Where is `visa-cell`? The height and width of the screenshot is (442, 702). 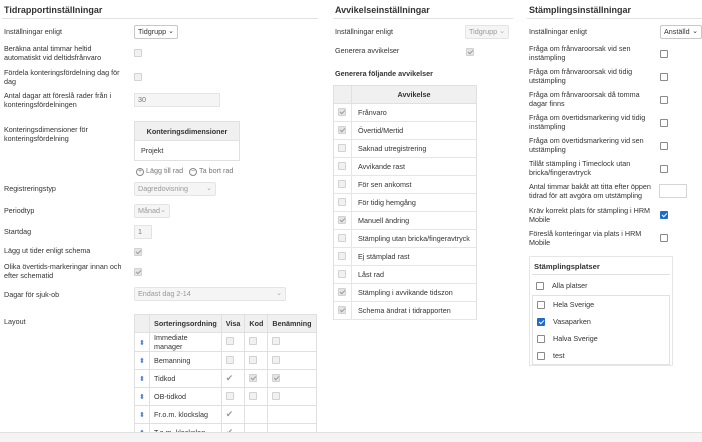
visa-cell is located at coordinates (233, 342).